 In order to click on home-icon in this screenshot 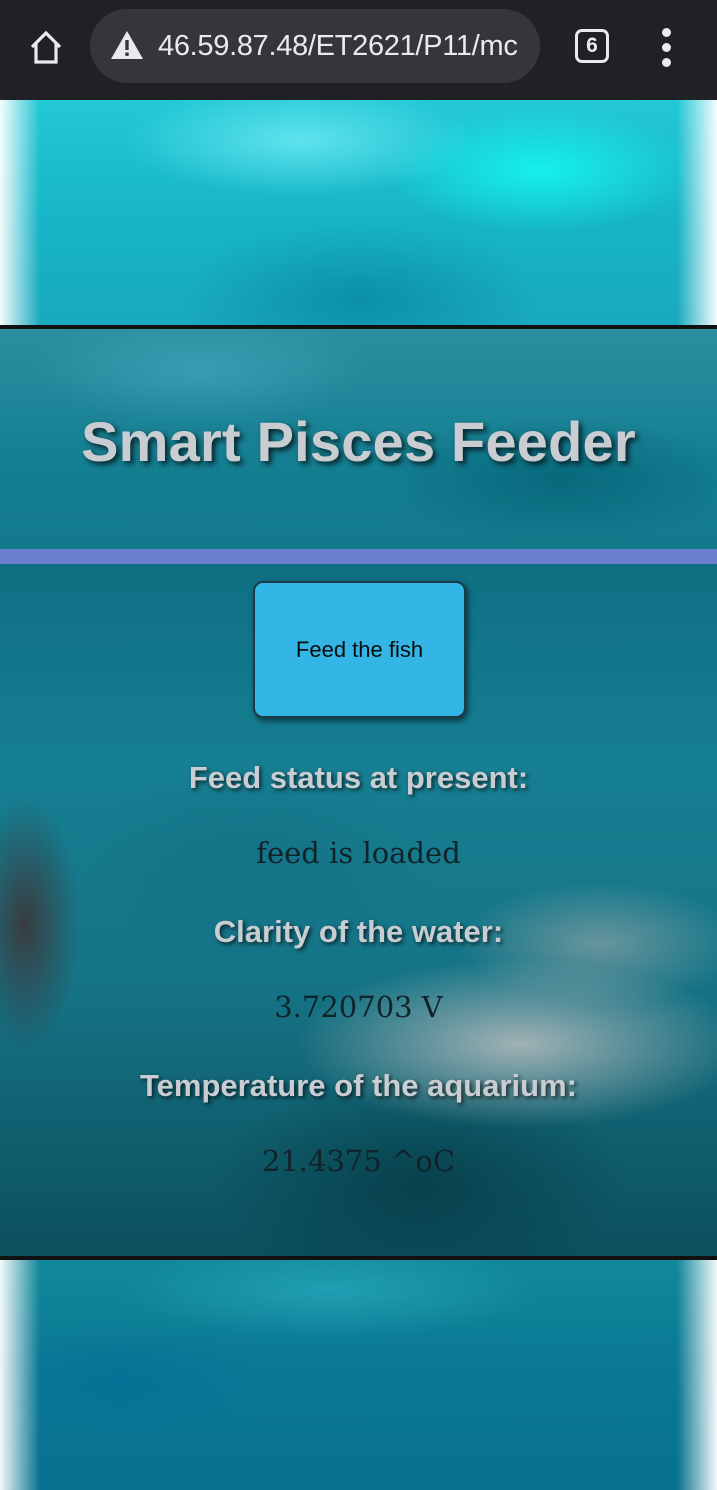, I will do `click(46, 47)`.